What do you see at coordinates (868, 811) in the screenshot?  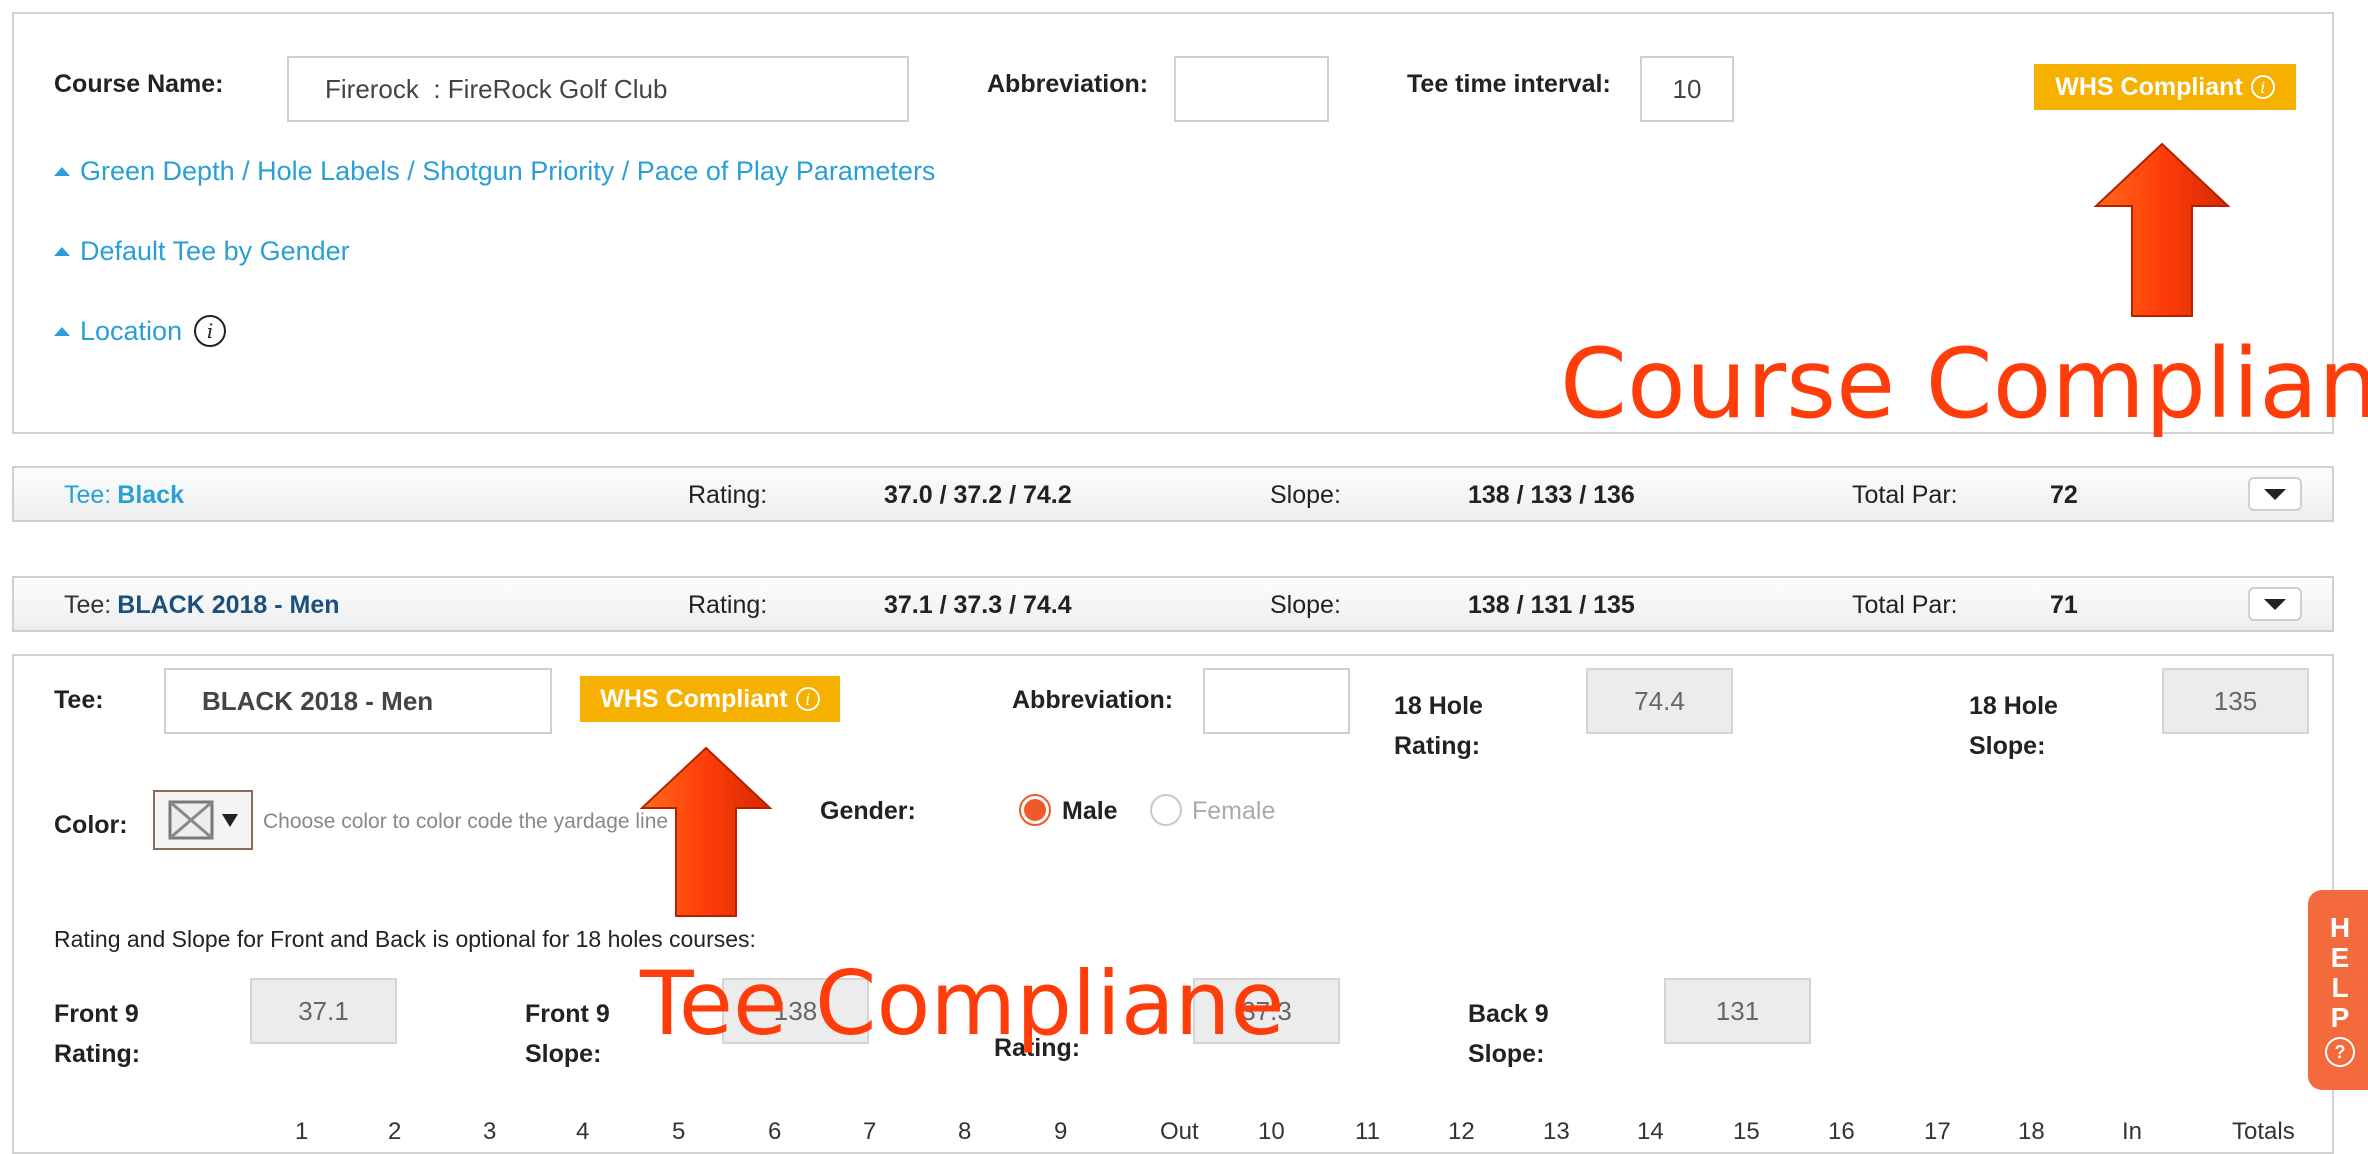 I see `gender-label: Gender:` at bounding box center [868, 811].